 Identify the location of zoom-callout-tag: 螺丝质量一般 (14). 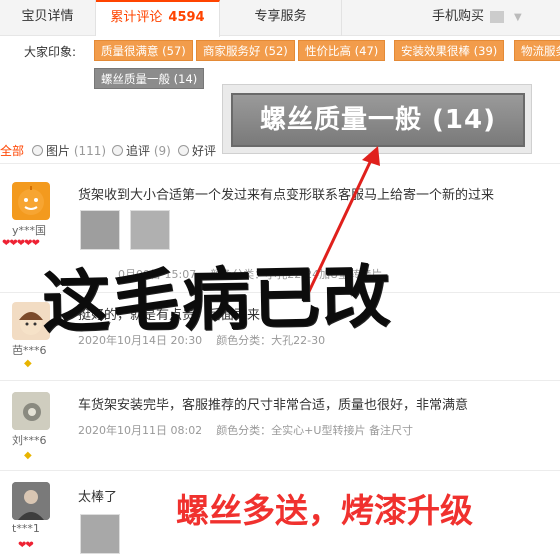
(378, 120).